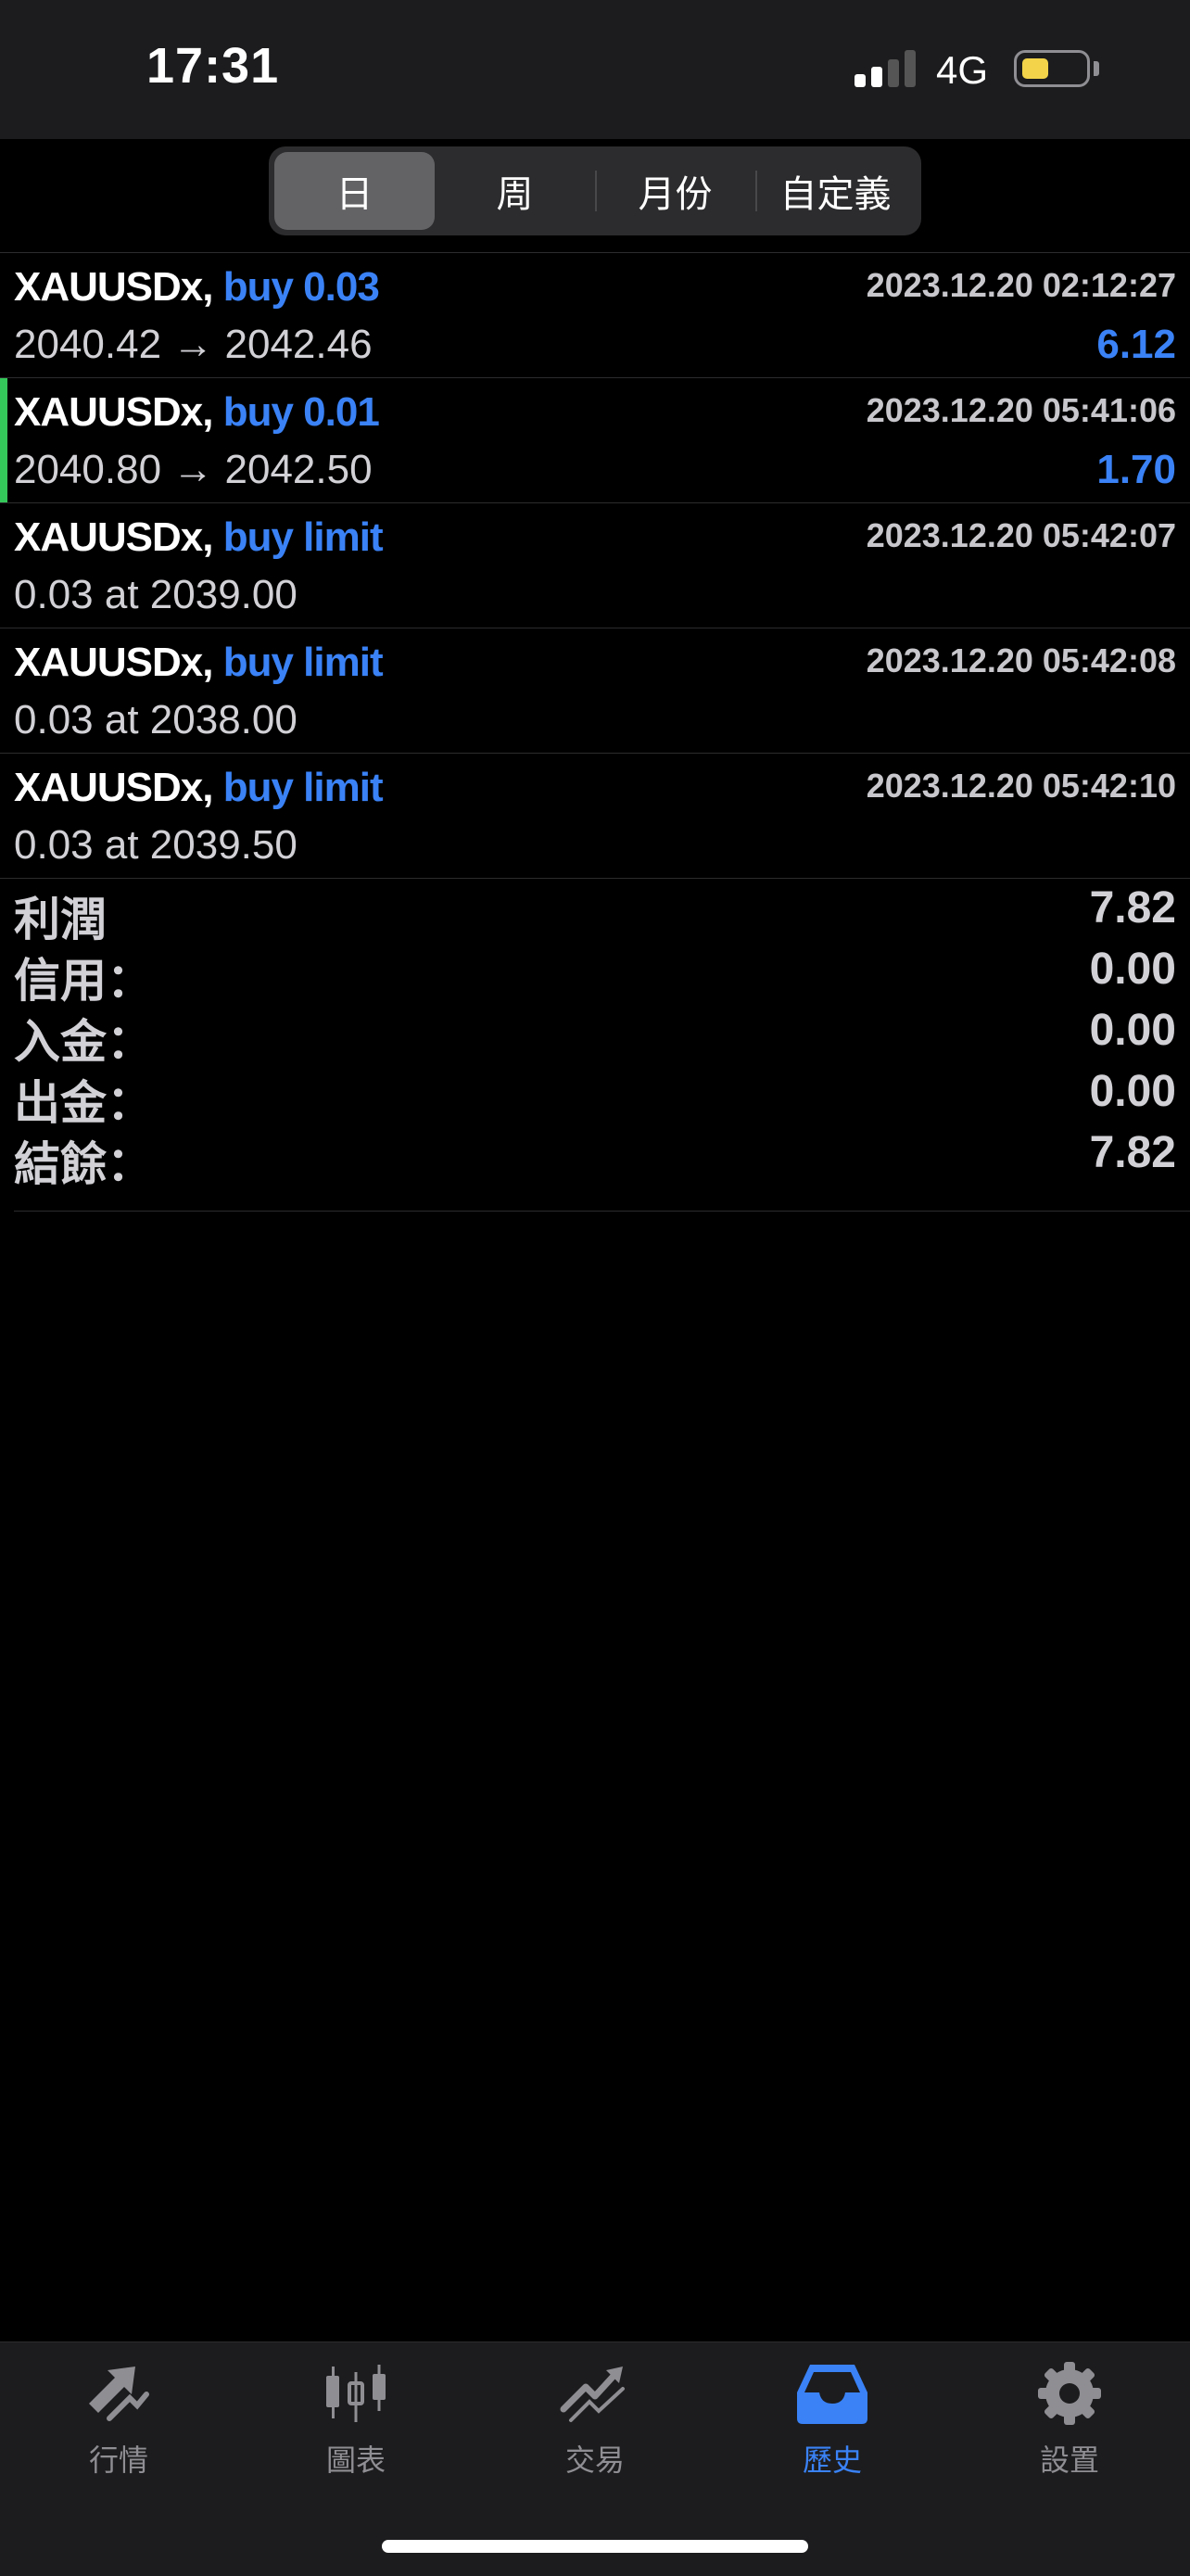 The height and width of the screenshot is (2576, 1190). I want to click on tab-quotes: 行情, so click(119, 2420).